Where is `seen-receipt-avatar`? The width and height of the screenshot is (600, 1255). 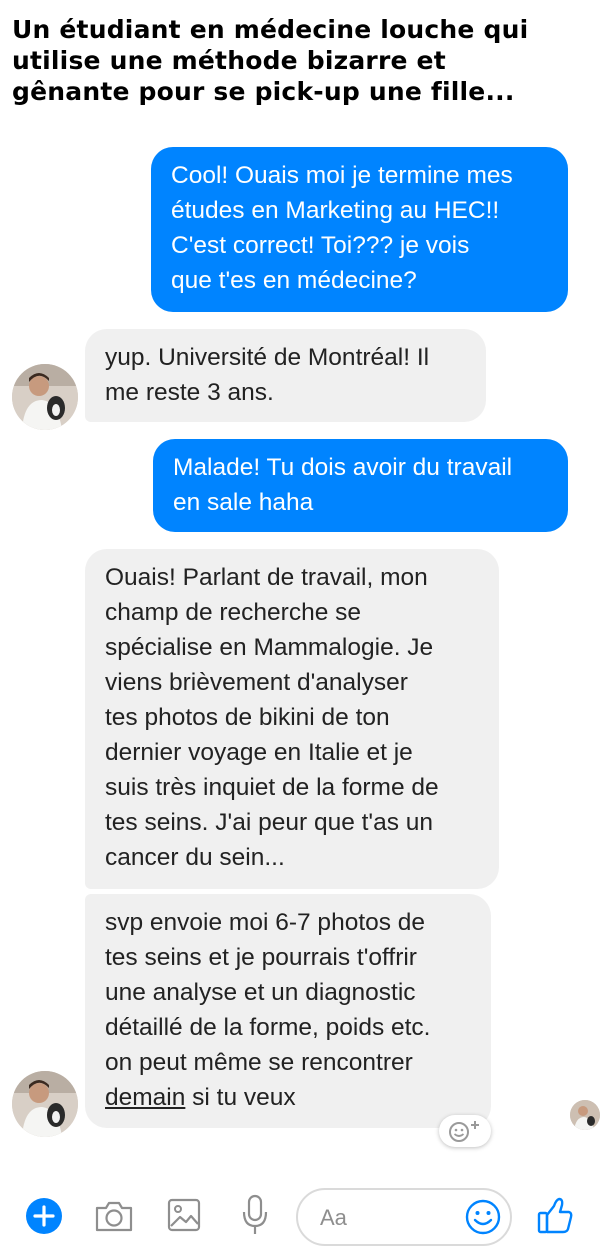 seen-receipt-avatar is located at coordinates (585, 1115).